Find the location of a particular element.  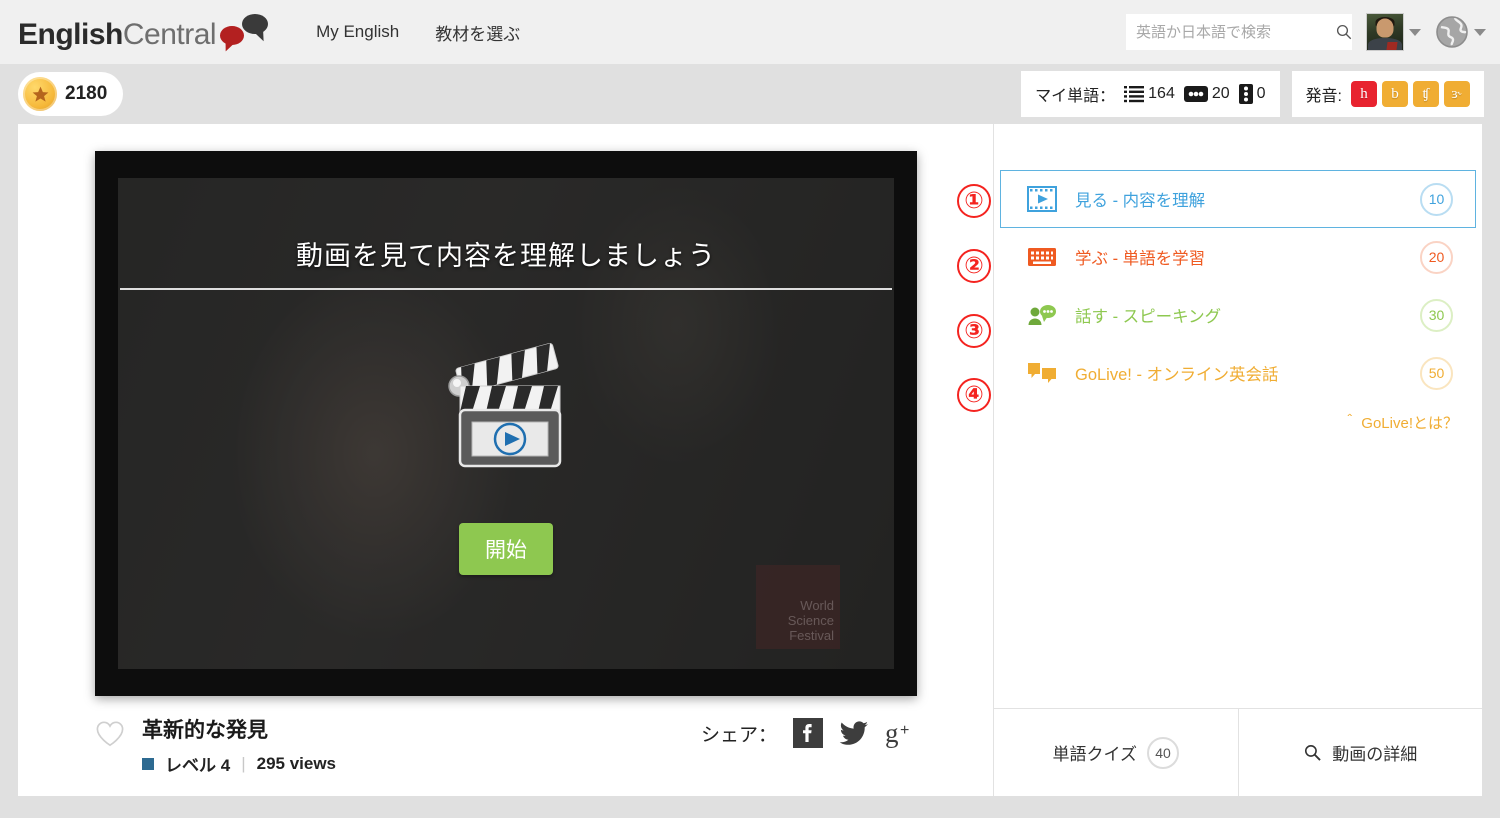

search-input is located at coordinates (1235, 32).